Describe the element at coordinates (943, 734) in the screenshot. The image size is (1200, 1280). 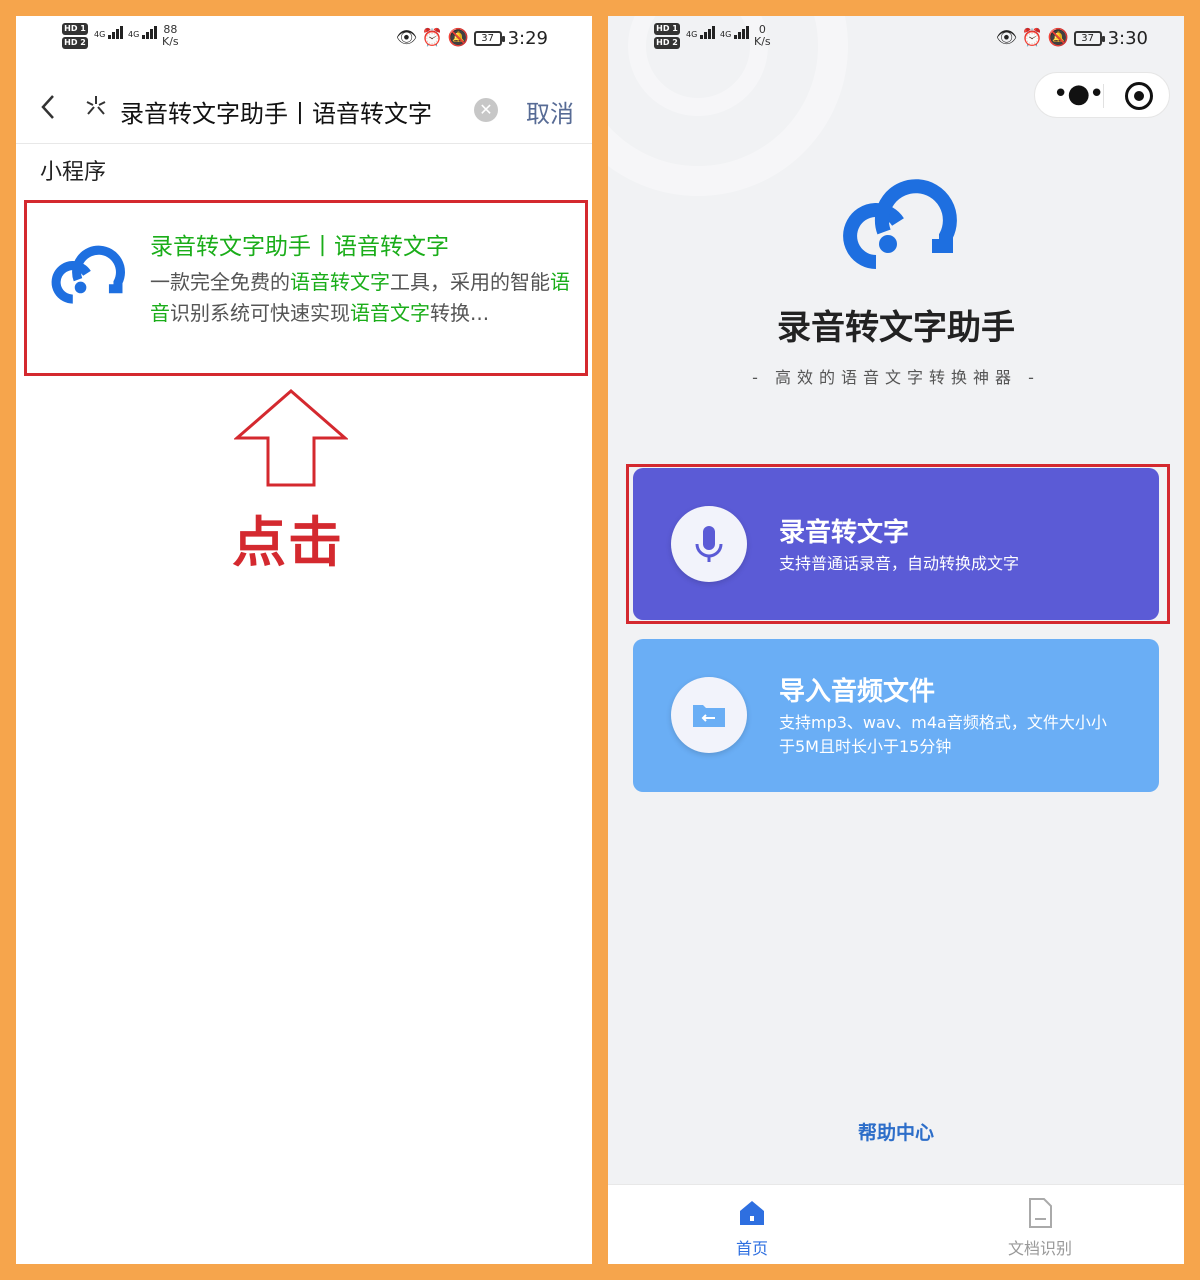
I see `feature-description: 支持mp3、wav、m4a音频格式，文件大小小于5M且时长小于15分钟` at that location.